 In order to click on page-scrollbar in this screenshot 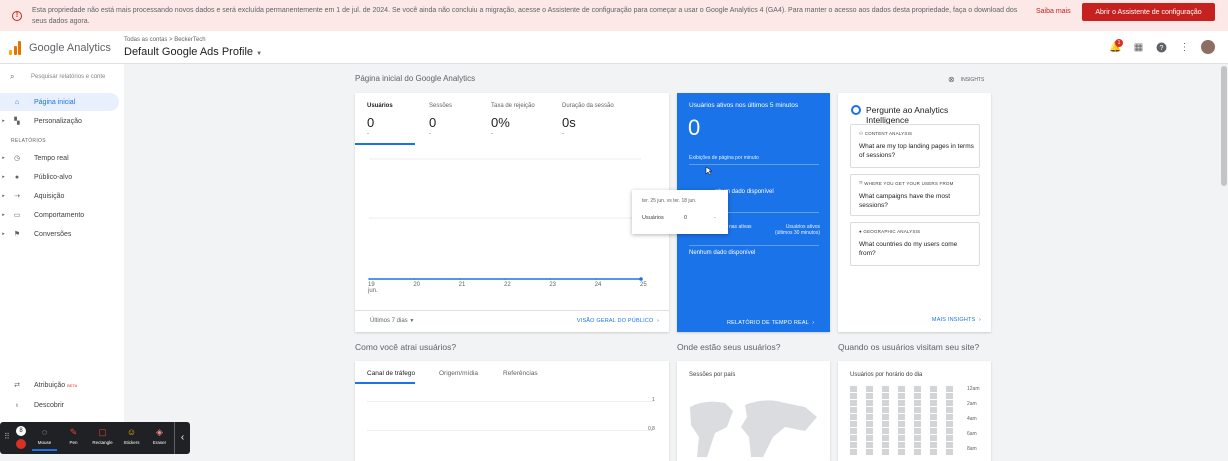, I will do `click(1224, 259)`.